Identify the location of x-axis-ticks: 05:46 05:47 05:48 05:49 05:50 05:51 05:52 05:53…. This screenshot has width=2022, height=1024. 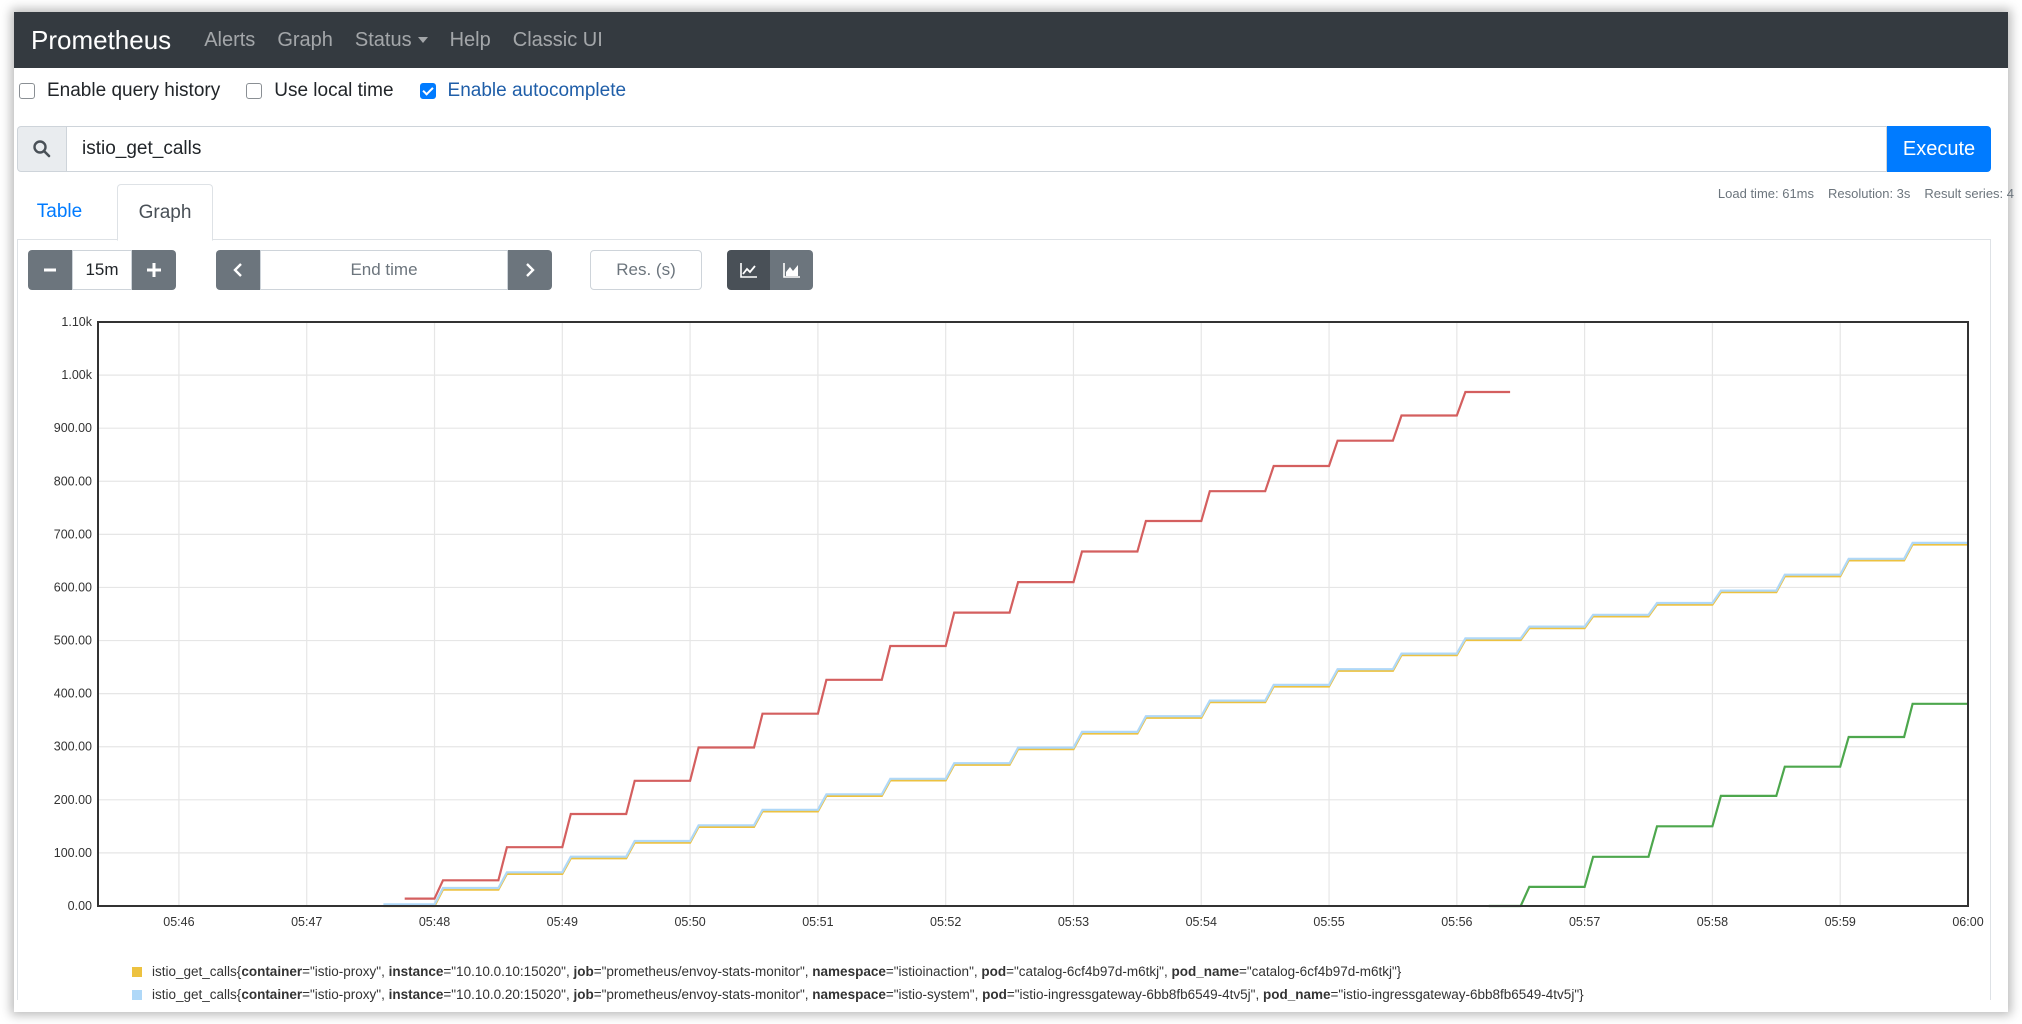
(1073, 922).